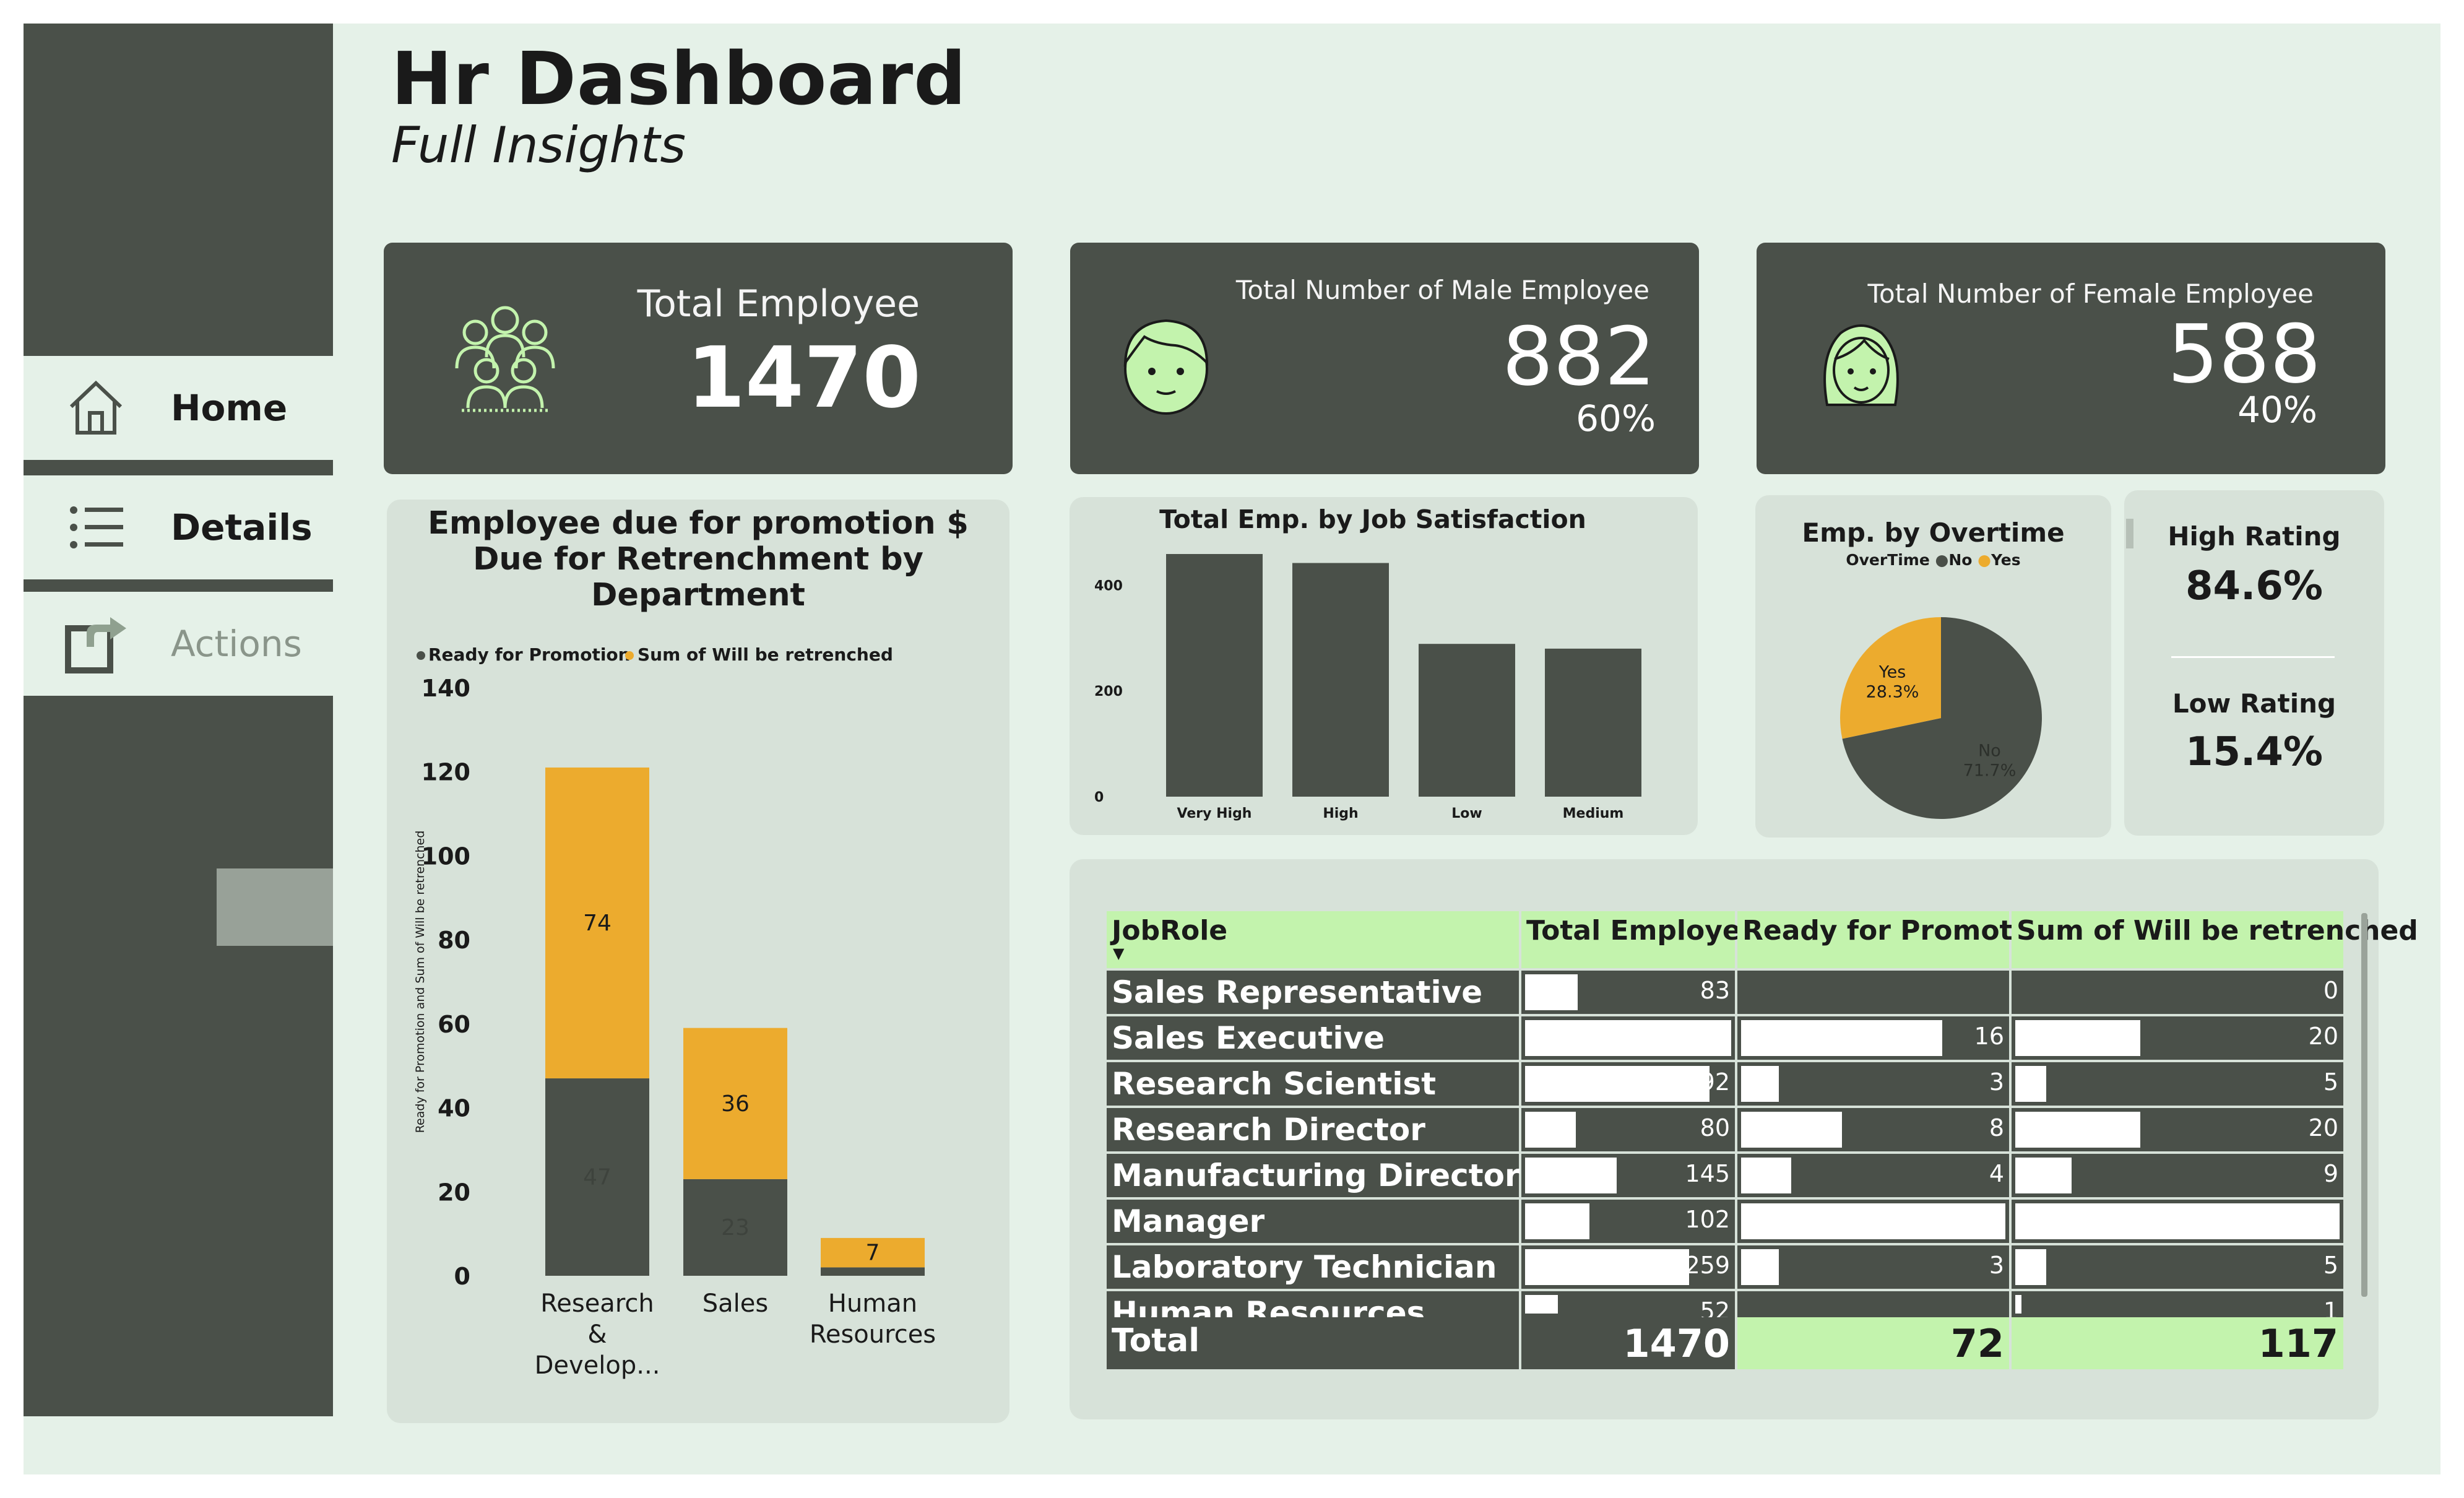 Image resolution: width=2464 pixels, height=1498 pixels. Describe the element at coordinates (1367, 687) in the screenshot. I see `job-satisfaction-chart: 400 200 0 Very High High Low Medium` at that location.